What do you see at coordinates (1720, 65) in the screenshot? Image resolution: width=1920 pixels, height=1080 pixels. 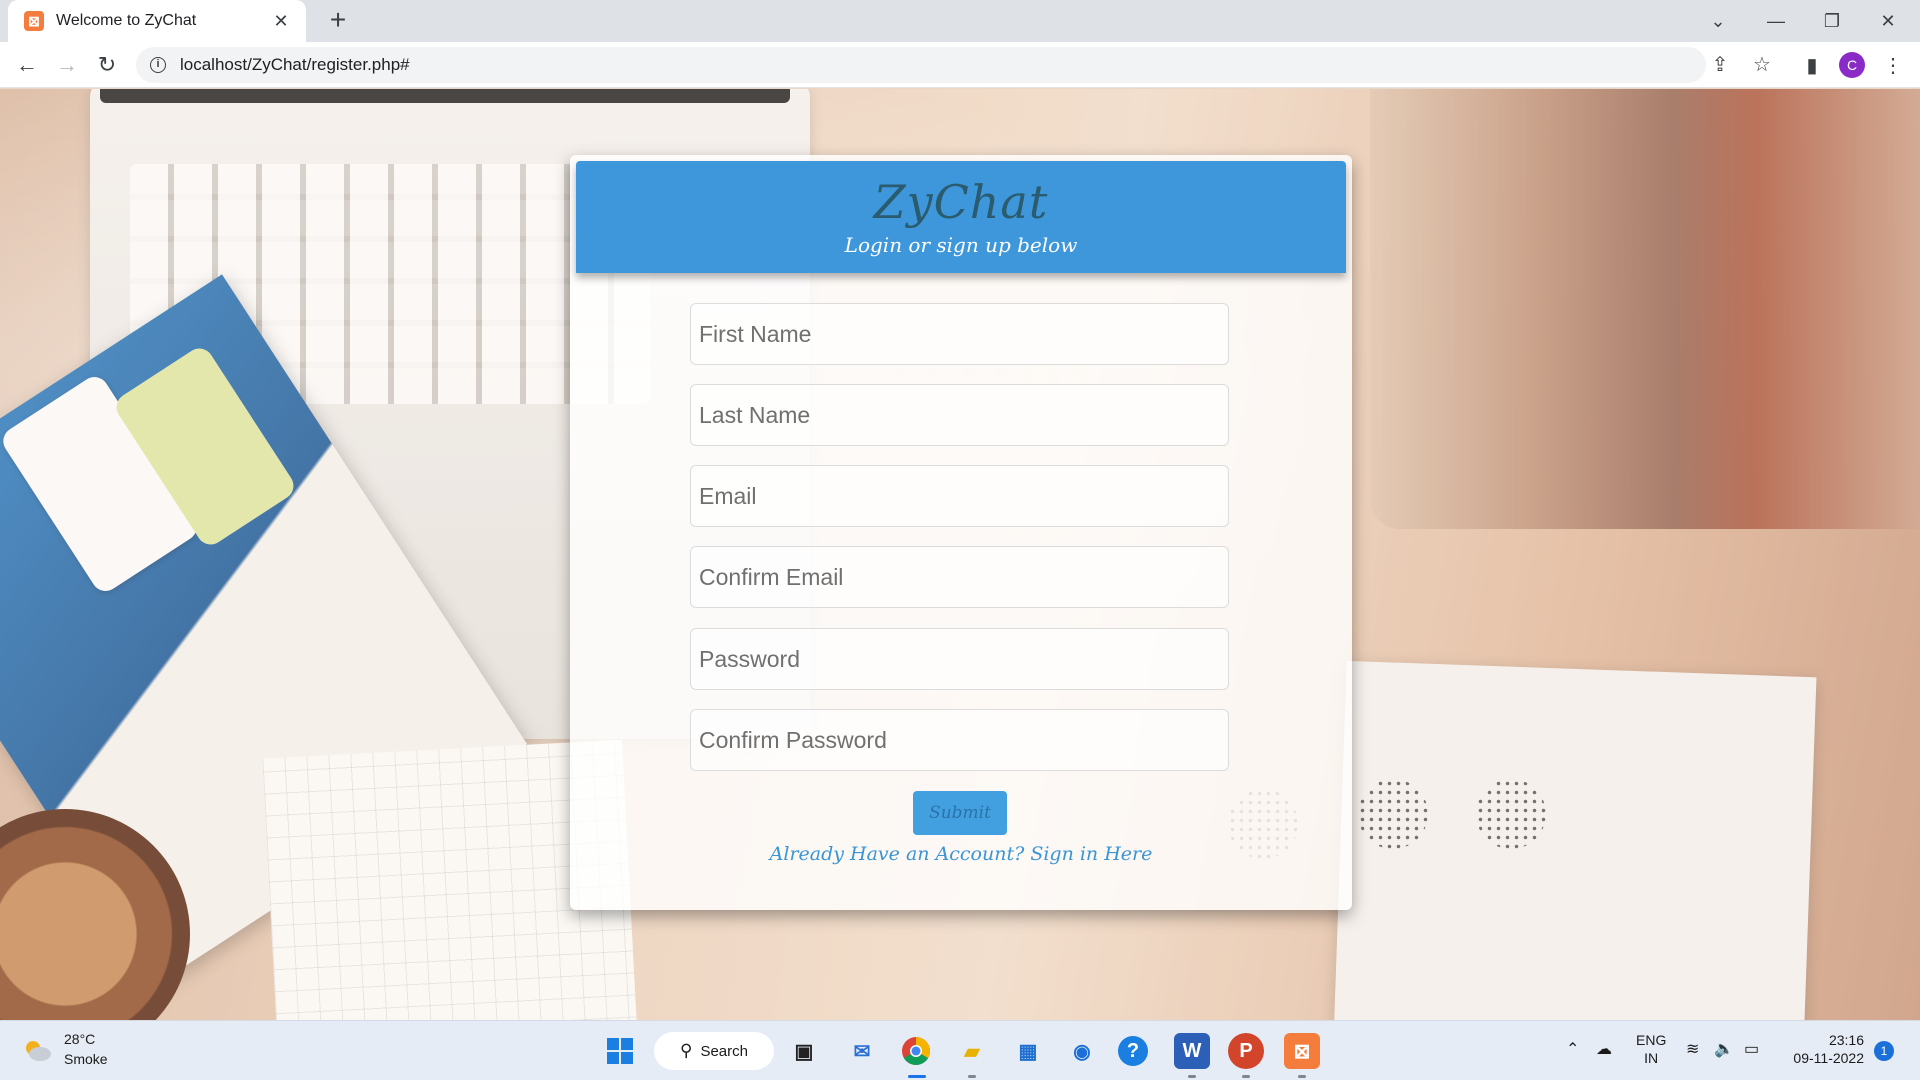 I see `share-icon: ⇪` at bounding box center [1720, 65].